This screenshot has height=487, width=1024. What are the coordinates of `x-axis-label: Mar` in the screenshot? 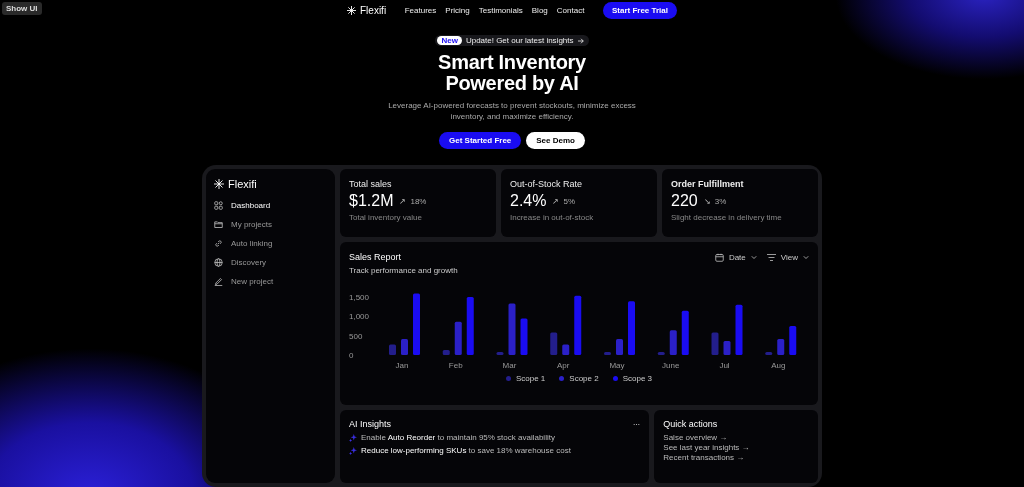 It's located at (509, 366).